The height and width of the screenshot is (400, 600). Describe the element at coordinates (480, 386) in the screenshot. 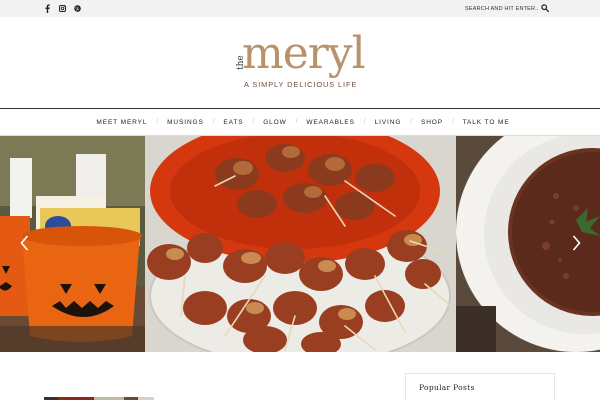

I see `popular-posts-widget: Popular Posts` at that location.